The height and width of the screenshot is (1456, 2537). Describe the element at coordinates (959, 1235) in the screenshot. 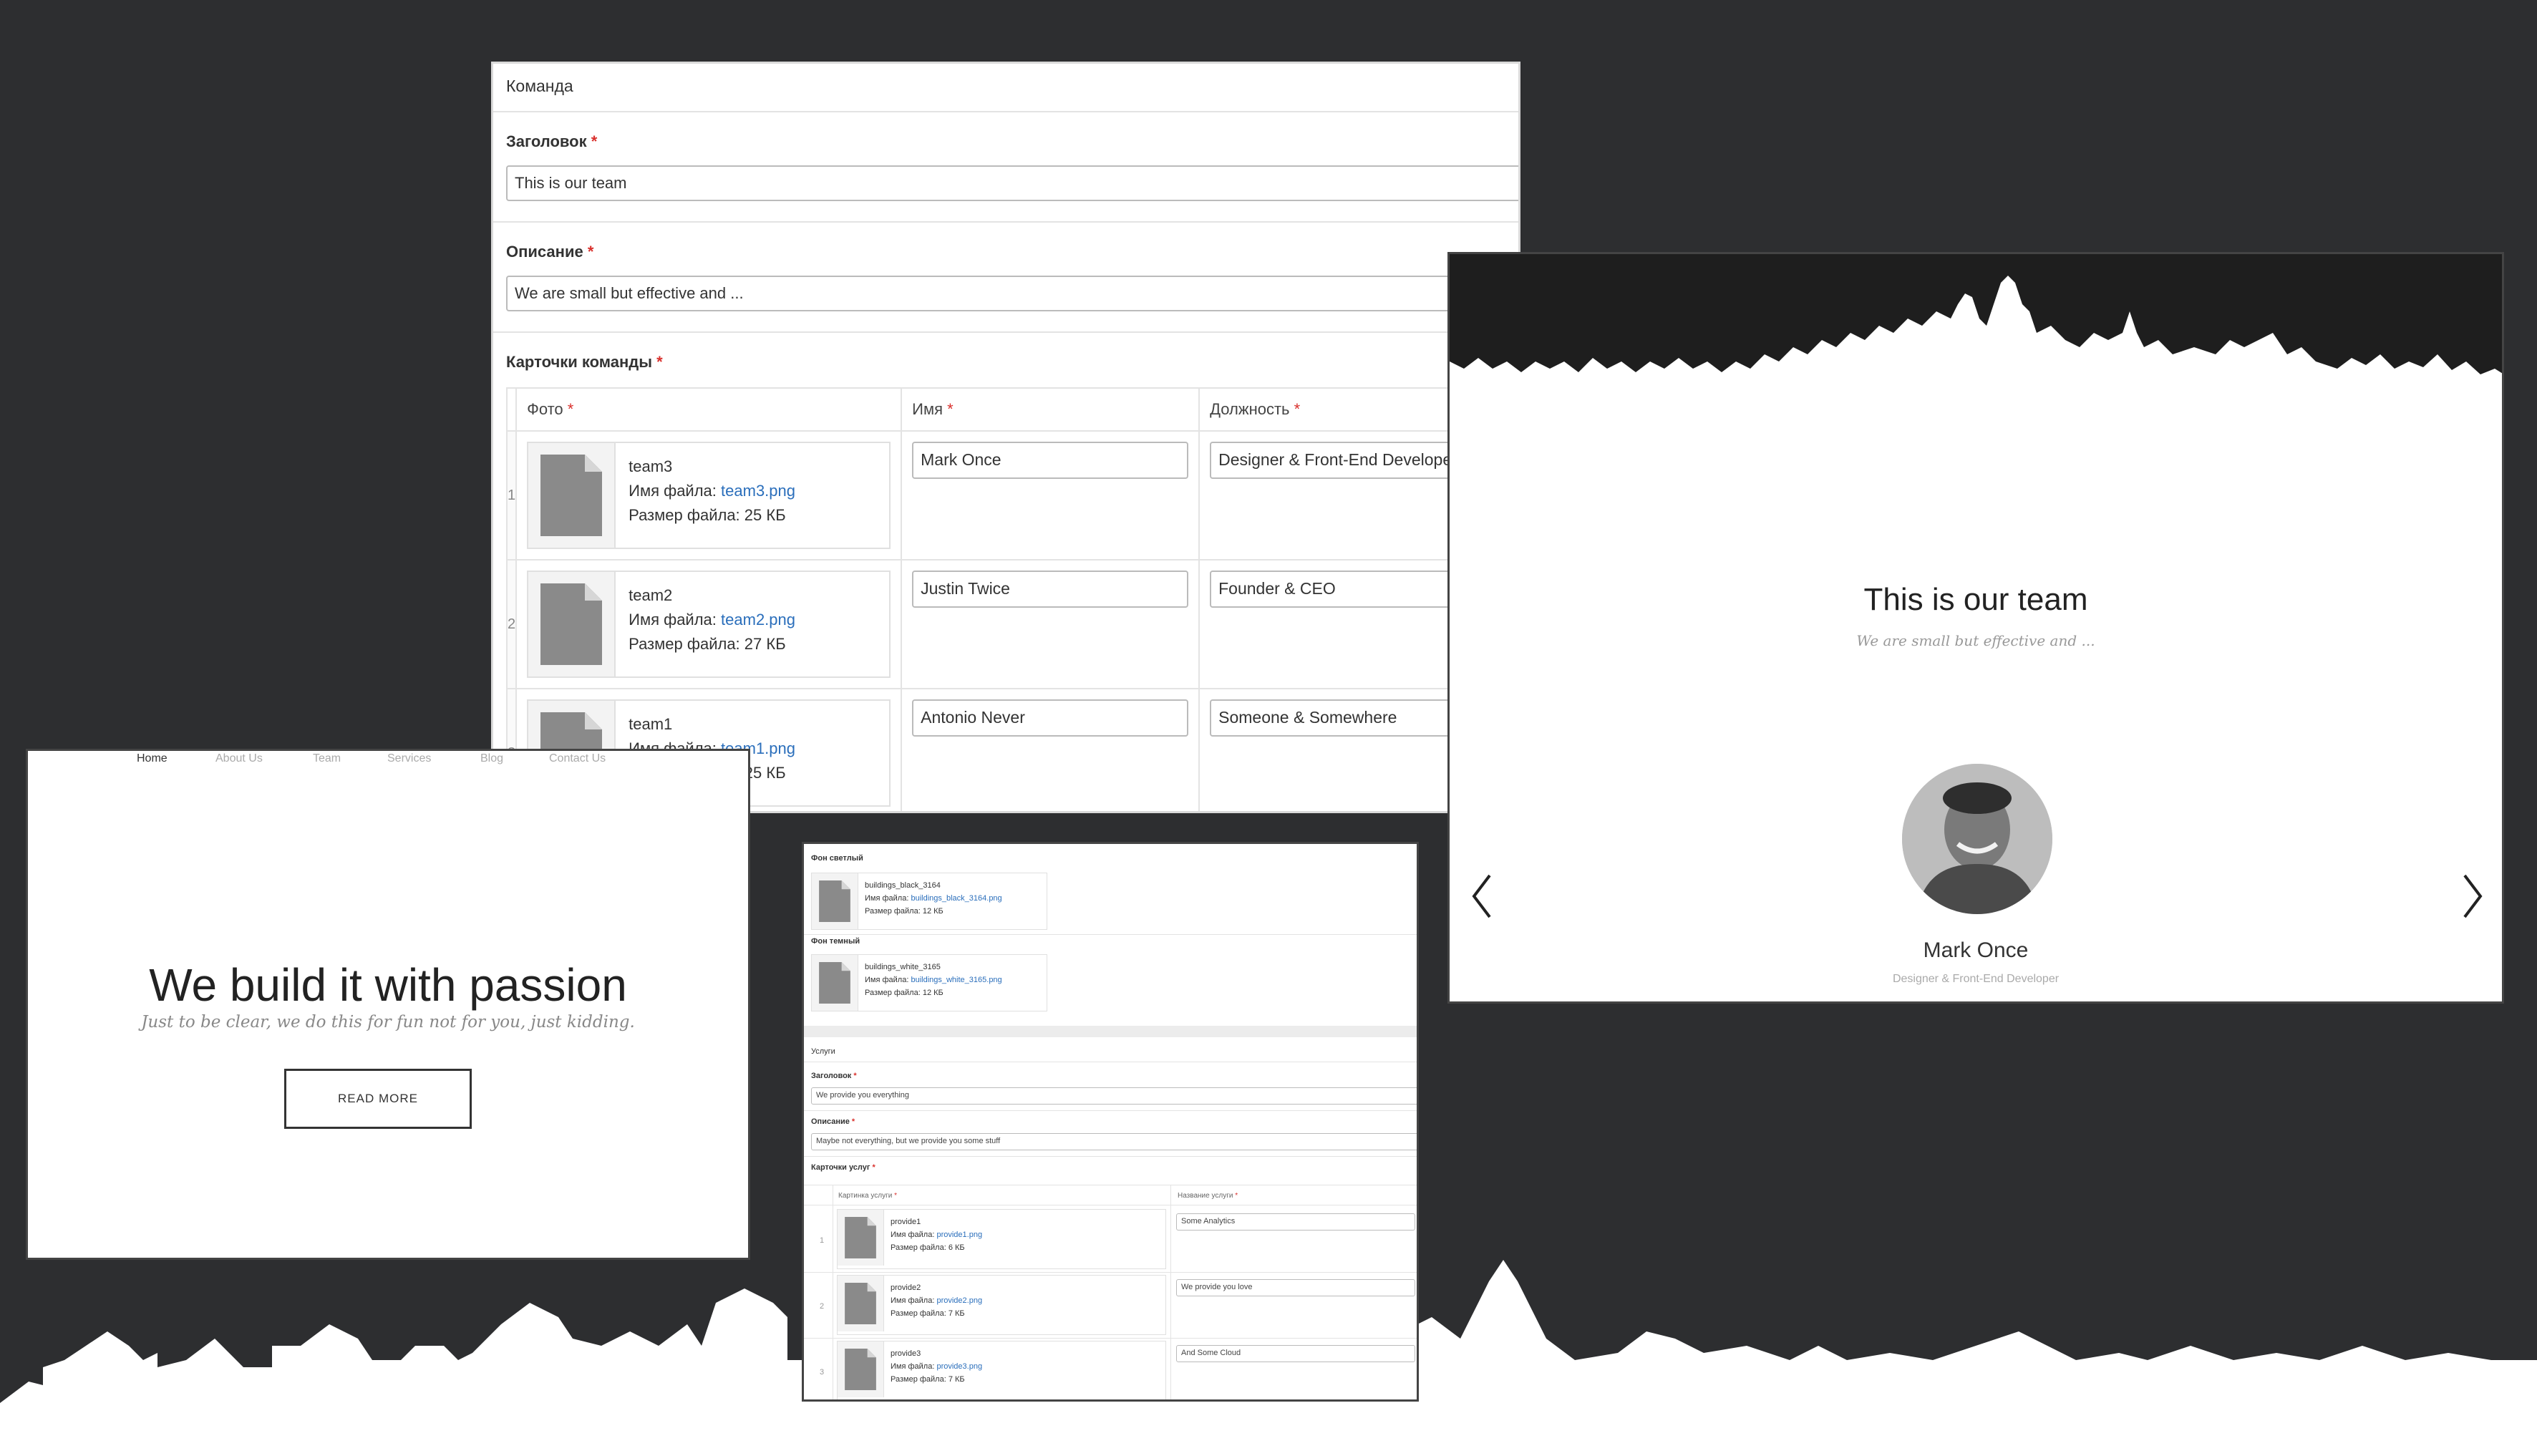

I see `file-name-link: provide1.png` at that location.